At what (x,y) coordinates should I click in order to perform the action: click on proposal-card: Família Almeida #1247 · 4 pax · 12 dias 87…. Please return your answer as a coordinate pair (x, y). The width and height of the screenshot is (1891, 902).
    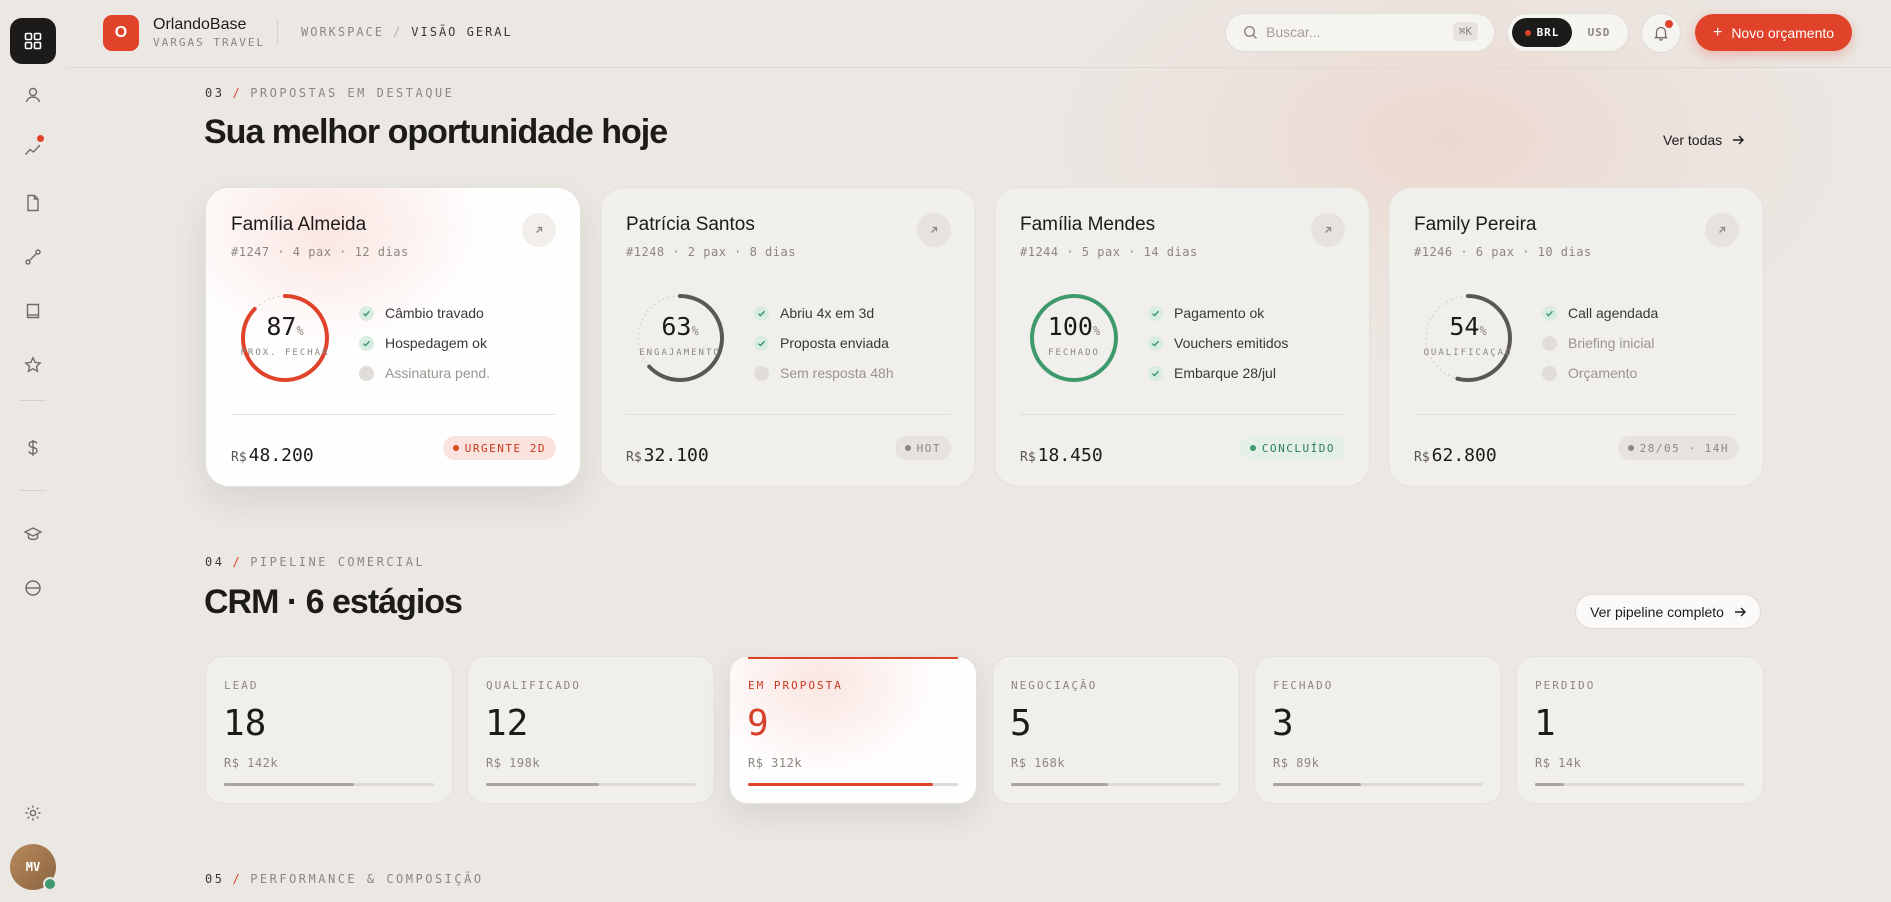
    Looking at the image, I should click on (393, 337).